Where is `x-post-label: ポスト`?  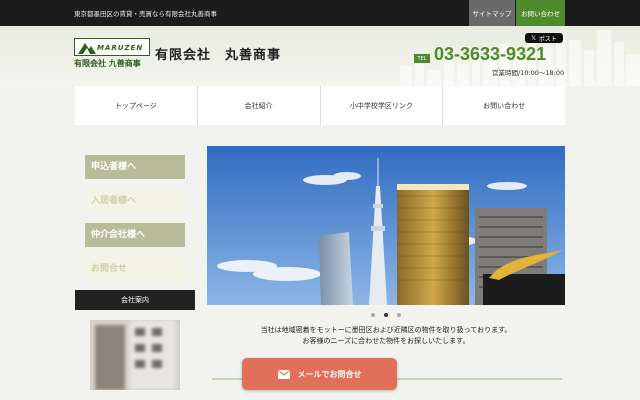
x-post-label: ポスト is located at coordinates (547, 39).